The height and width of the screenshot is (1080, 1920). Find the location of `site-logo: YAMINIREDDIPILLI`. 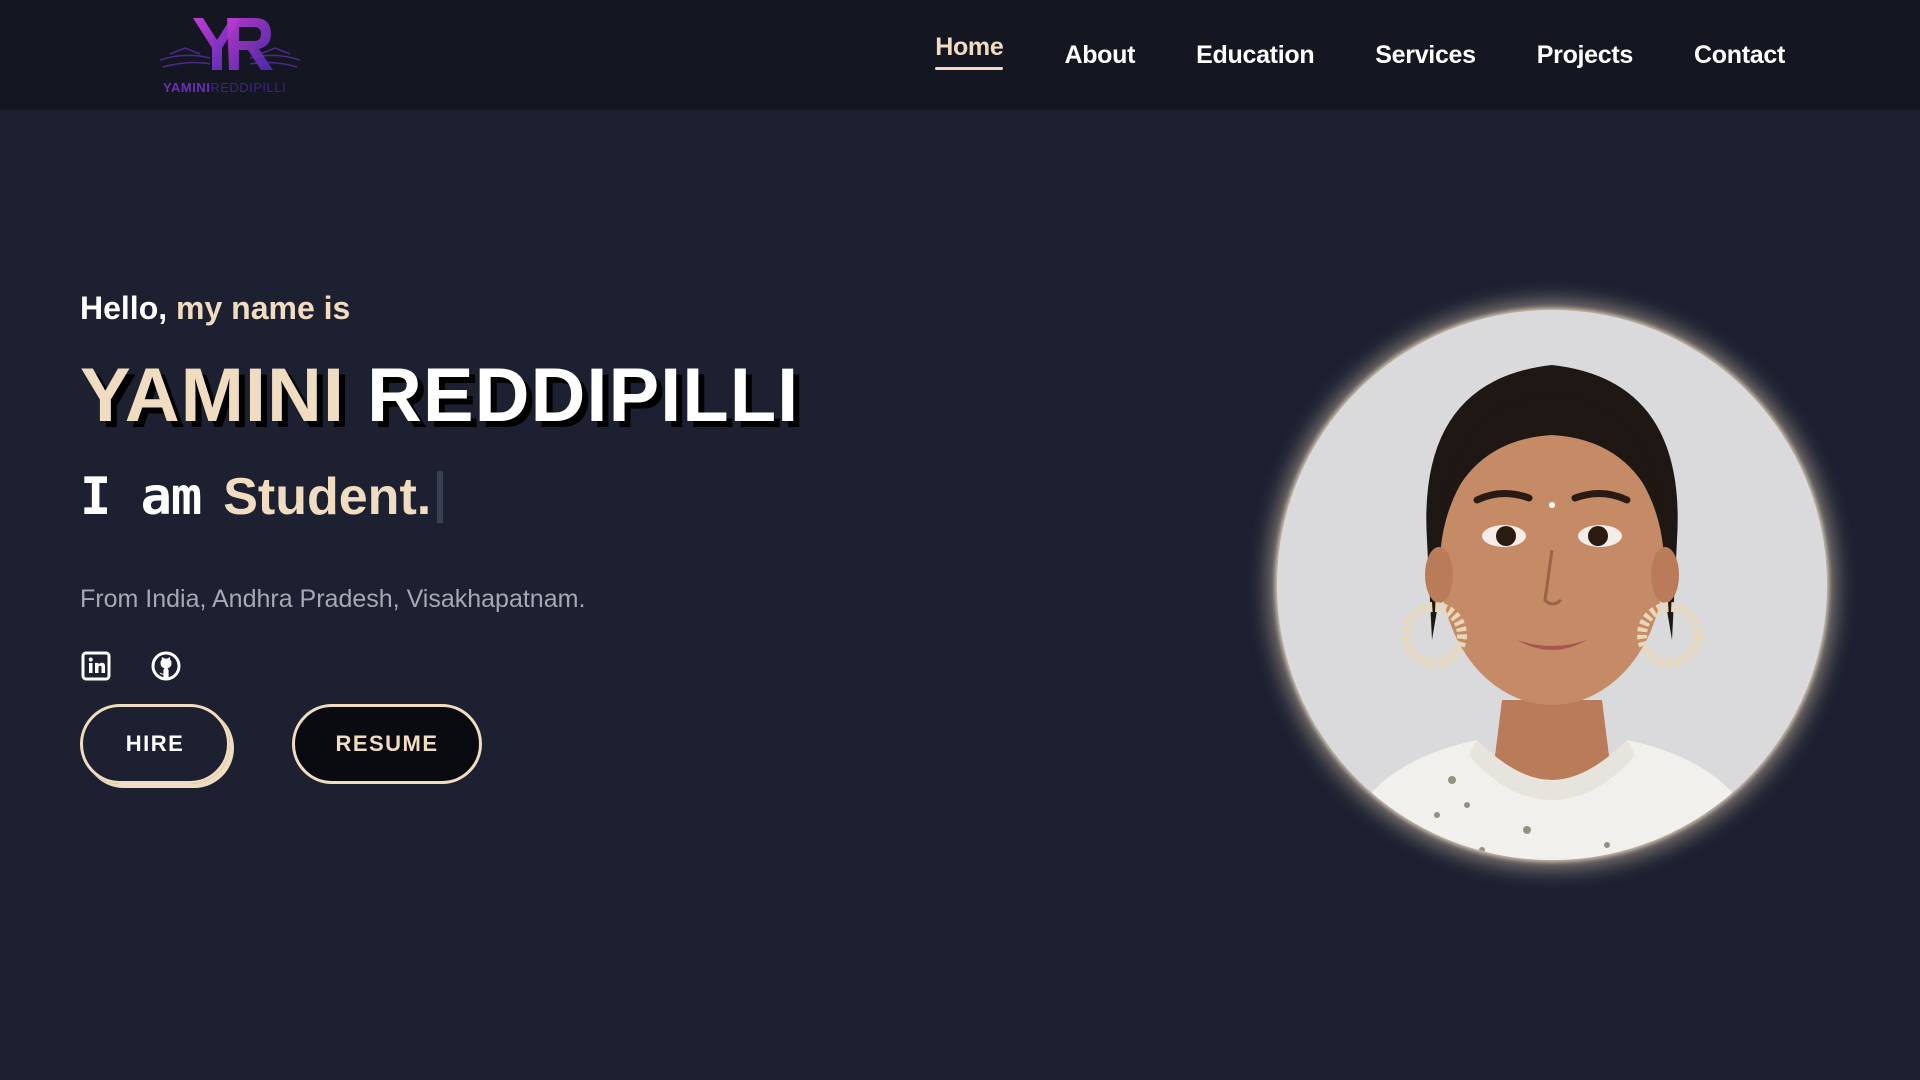

site-logo: YAMINIREDDIPILLI is located at coordinates (230, 55).